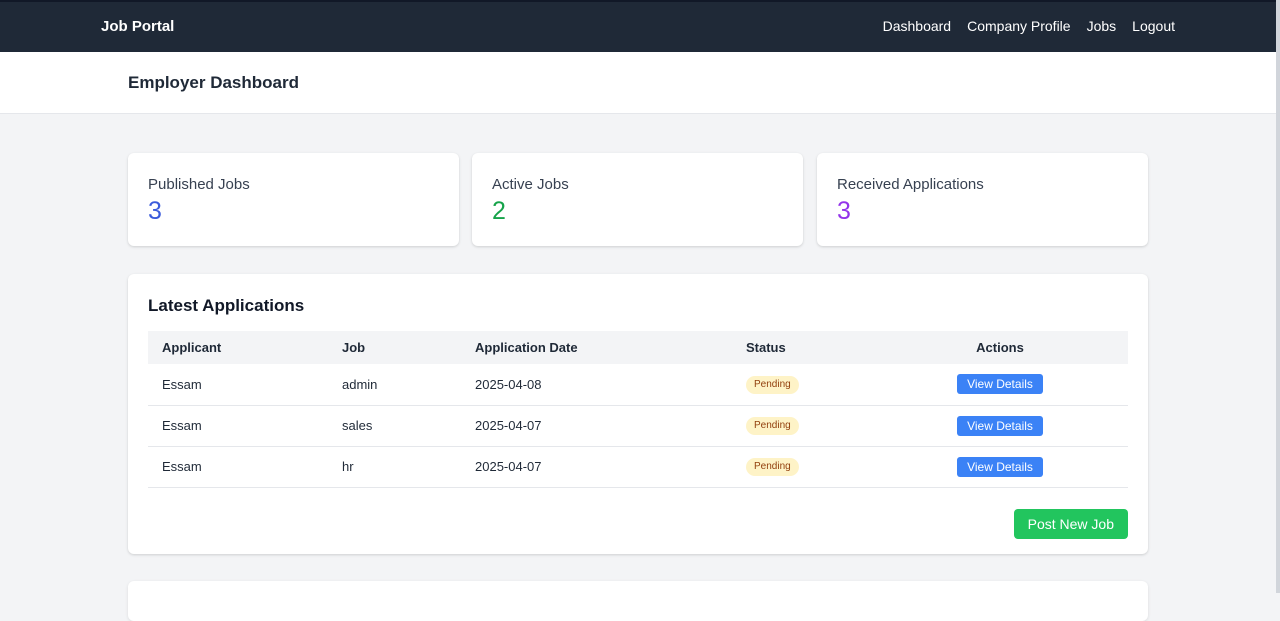 Image resolution: width=1280 pixels, height=621 pixels. I want to click on job-cell: sales, so click(357, 425).